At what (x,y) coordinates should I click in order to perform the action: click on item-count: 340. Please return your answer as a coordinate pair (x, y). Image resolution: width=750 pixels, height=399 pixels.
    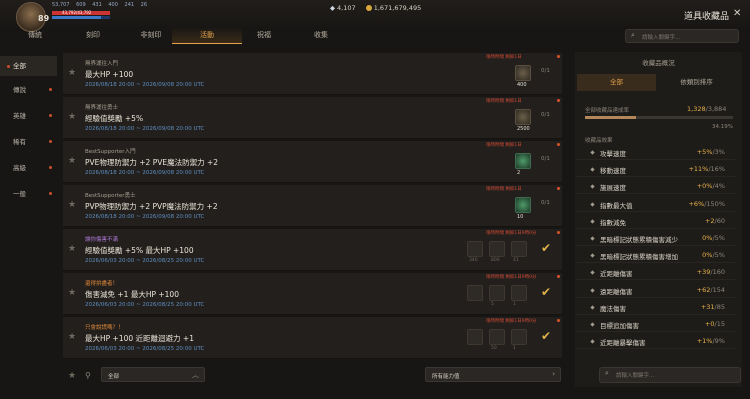
    Looking at the image, I should click on (473, 260).